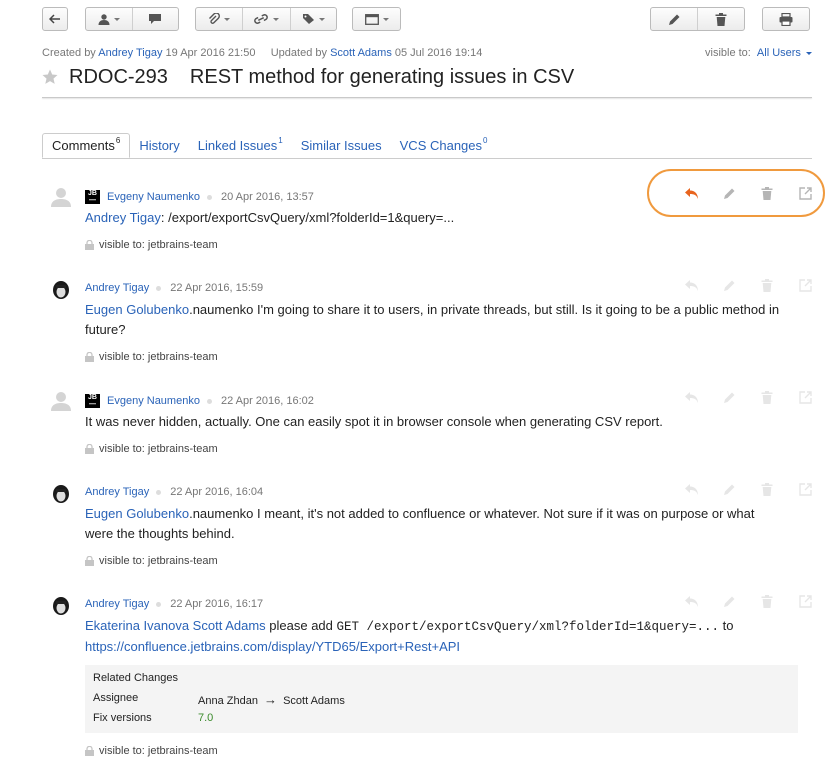 The image size is (834, 777). Describe the element at coordinates (122, 718) in the screenshot. I see `fix-versions-label: Fix versions` at that location.